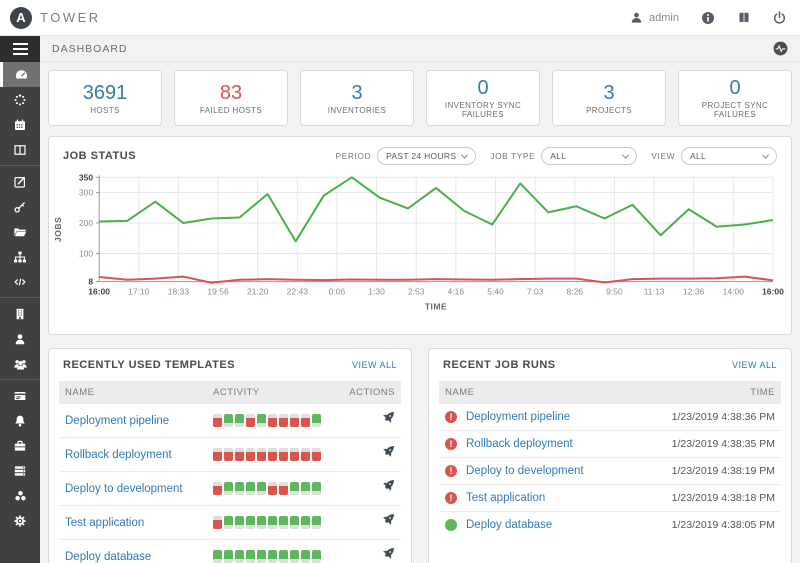  What do you see at coordinates (723, 525) in the screenshot?
I see `job-time: 1/23/2019 4:38:05 PM` at bounding box center [723, 525].